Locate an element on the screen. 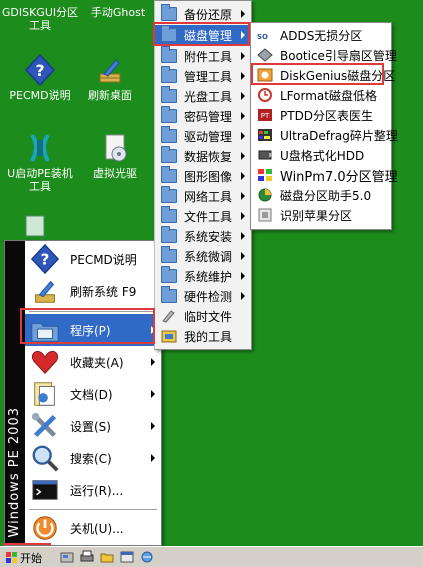  disk-item-apple-partition: 识别苹果分区 is located at coordinates (321, 215).